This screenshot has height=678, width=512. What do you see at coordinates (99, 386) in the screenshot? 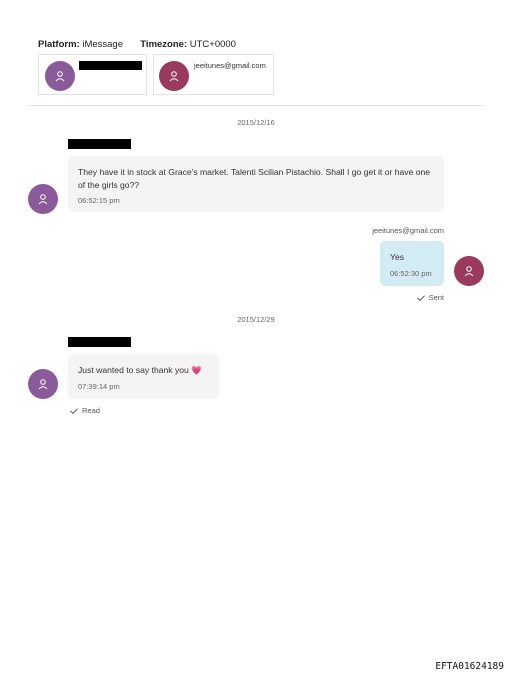
I see `message-time: 07:39:14 pm` at bounding box center [99, 386].